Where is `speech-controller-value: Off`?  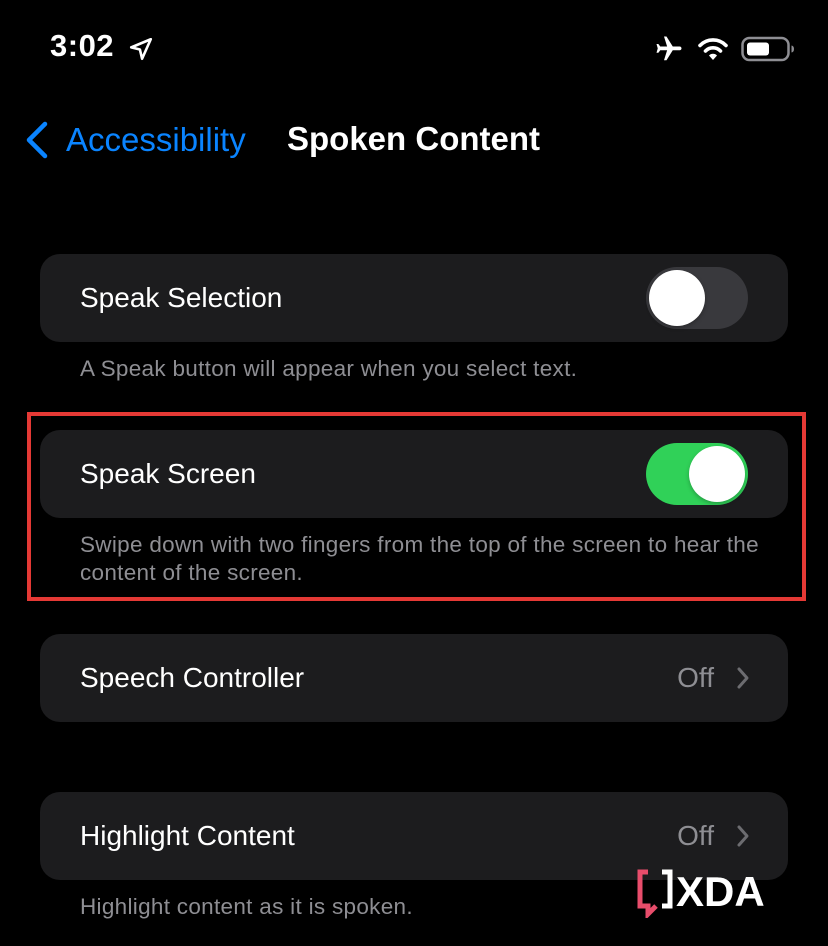 speech-controller-value: Off is located at coordinates (695, 677).